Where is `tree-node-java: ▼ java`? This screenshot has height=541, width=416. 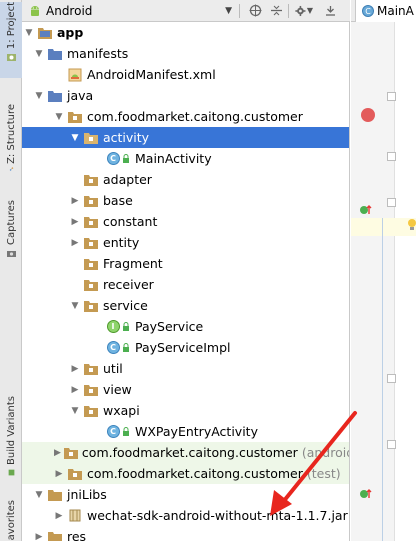
tree-node-java: ▼ java is located at coordinates (185, 95).